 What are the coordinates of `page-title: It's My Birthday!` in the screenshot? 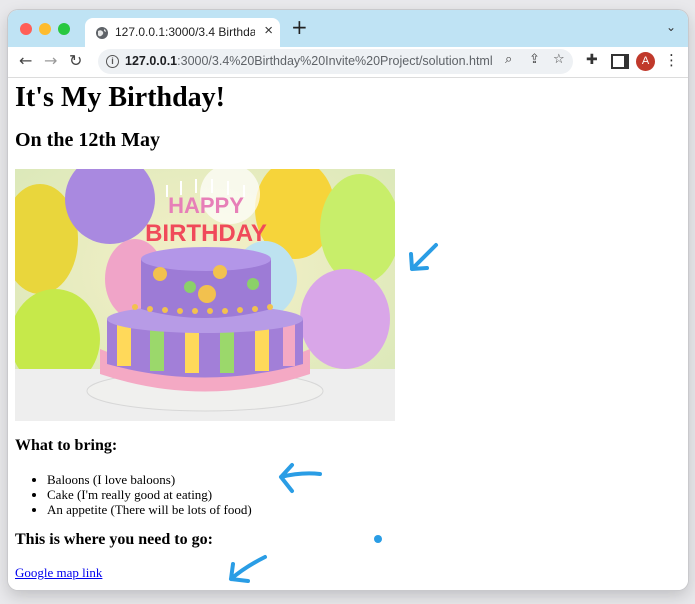 It's located at (120, 97).